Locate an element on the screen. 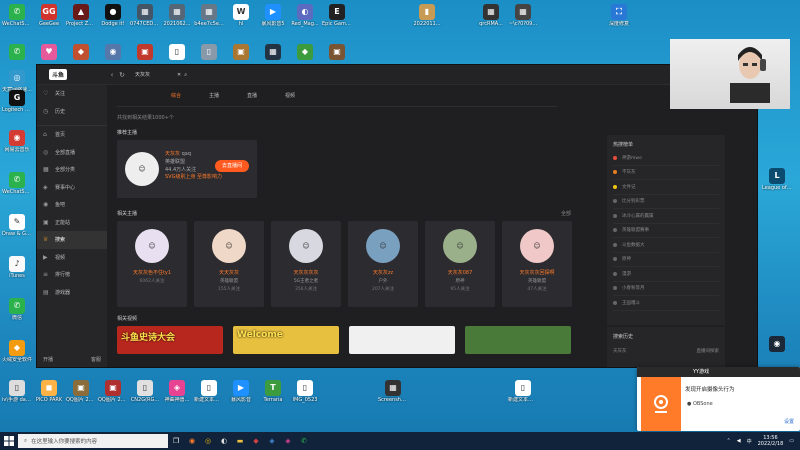  desktop-icon: ◉ is located at coordinates (113, 52).